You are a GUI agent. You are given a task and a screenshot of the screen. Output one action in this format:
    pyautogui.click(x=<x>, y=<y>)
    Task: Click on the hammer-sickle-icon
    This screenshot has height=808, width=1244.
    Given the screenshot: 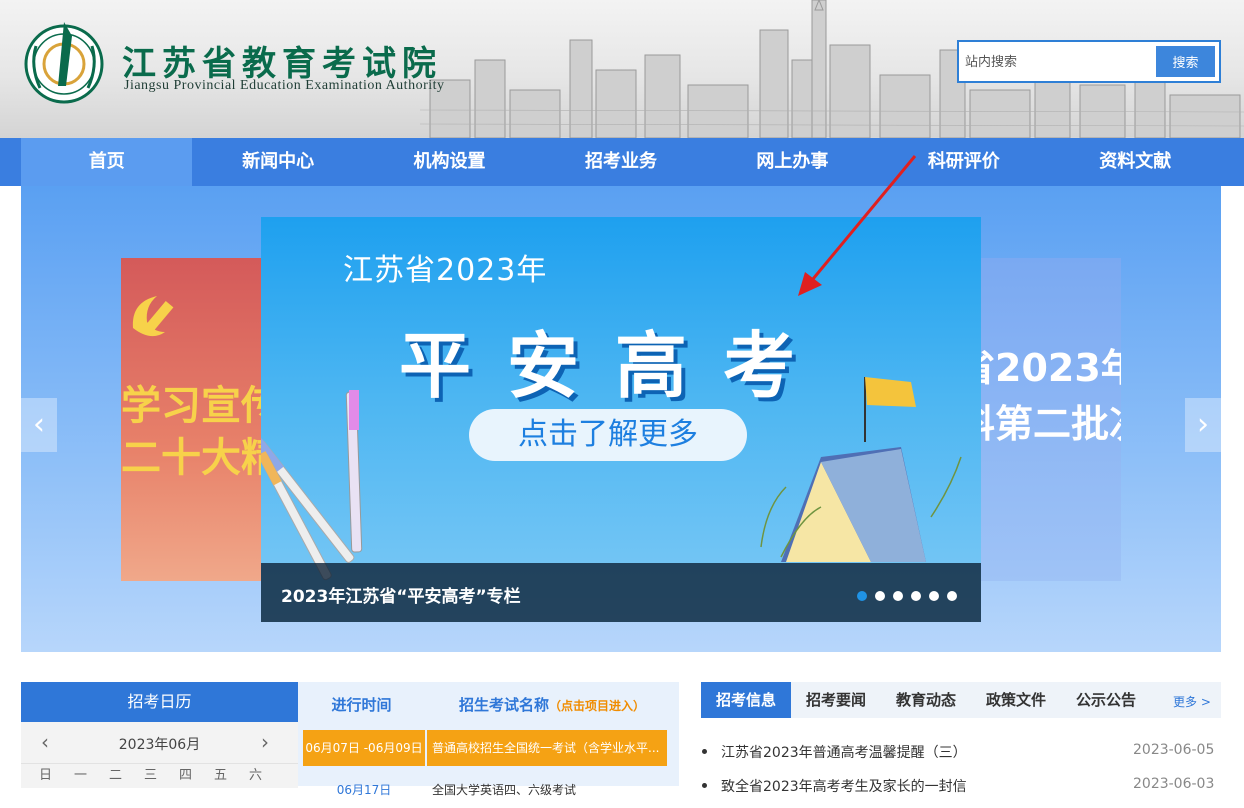 What is the action you would take?
    pyautogui.click(x=153, y=316)
    